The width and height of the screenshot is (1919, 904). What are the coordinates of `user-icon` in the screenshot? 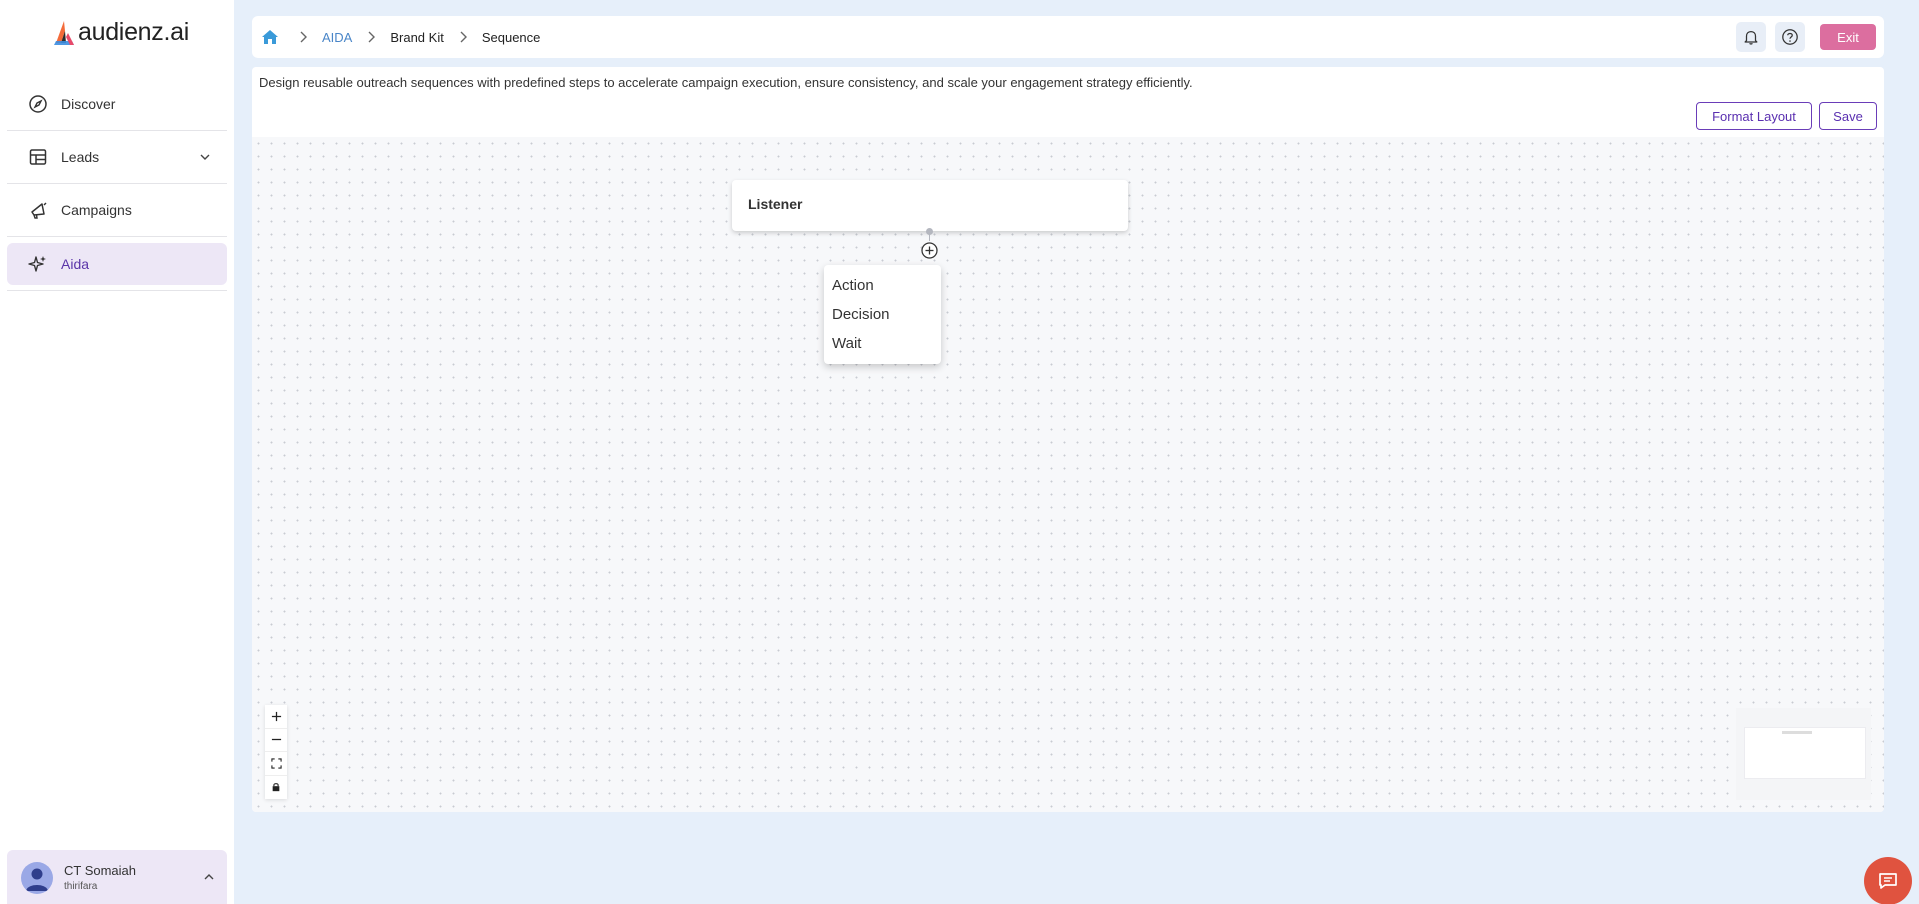 It's located at (37, 879).